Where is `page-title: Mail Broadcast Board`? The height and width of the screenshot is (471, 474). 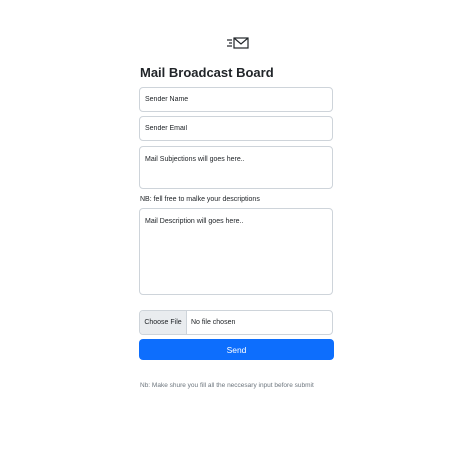 page-title: Mail Broadcast Board is located at coordinates (207, 72).